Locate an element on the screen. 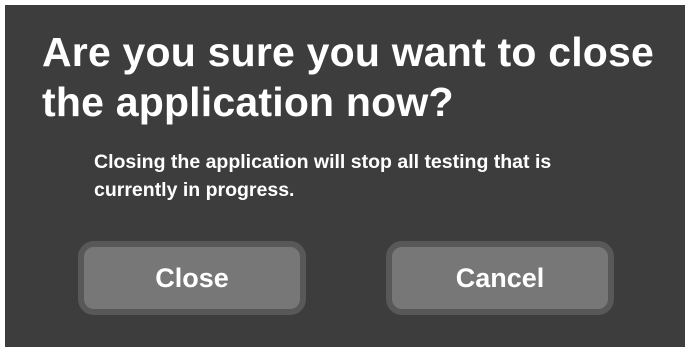 The image size is (691, 352). close-button: Close is located at coordinates (192, 278).